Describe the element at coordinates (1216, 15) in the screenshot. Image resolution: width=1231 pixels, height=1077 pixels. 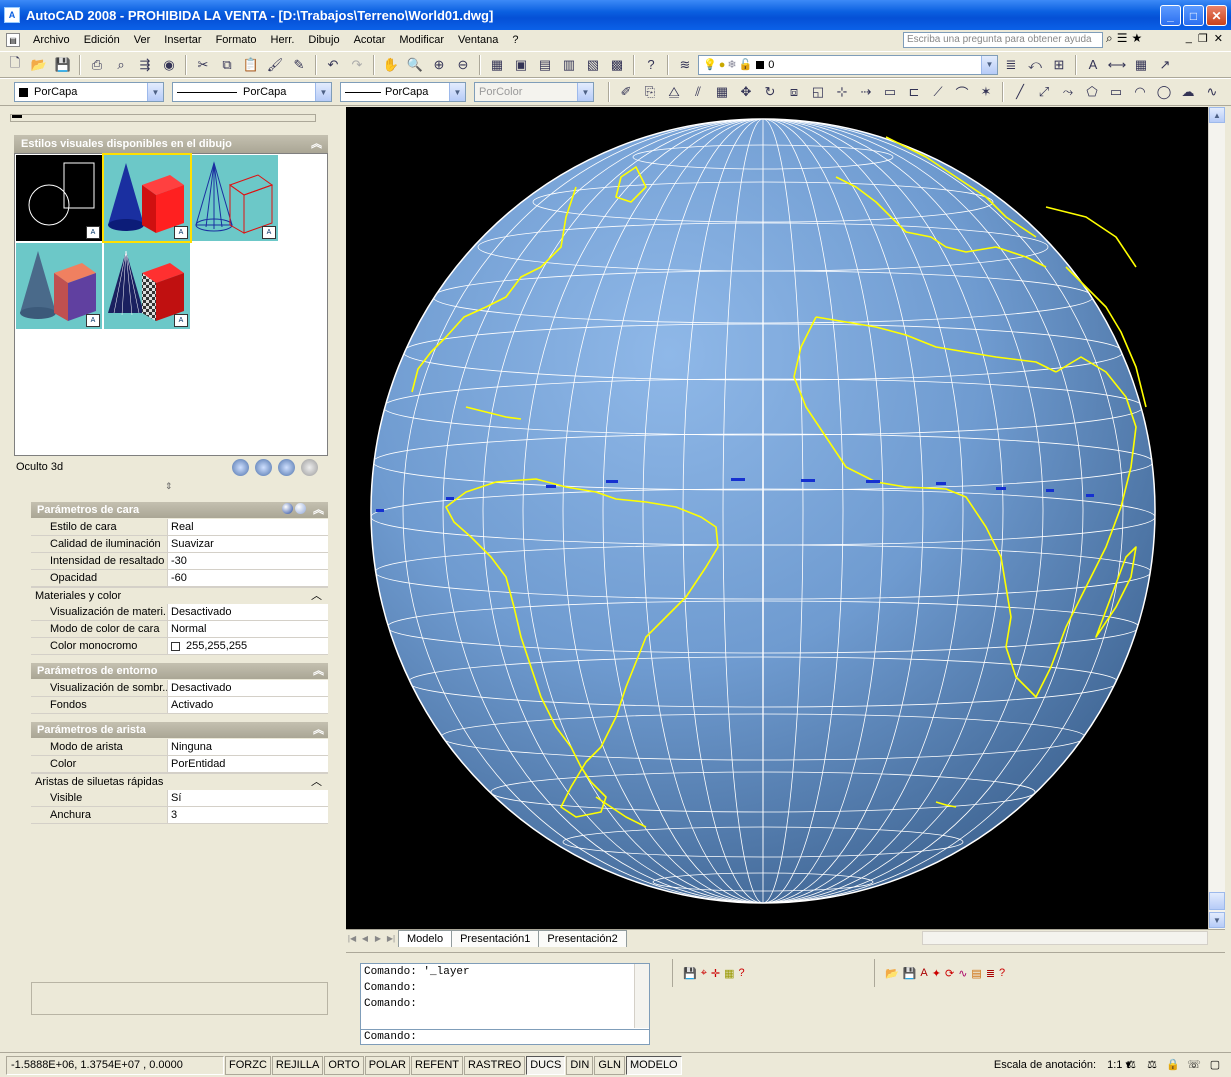
I see `close-button: ✕` at that location.